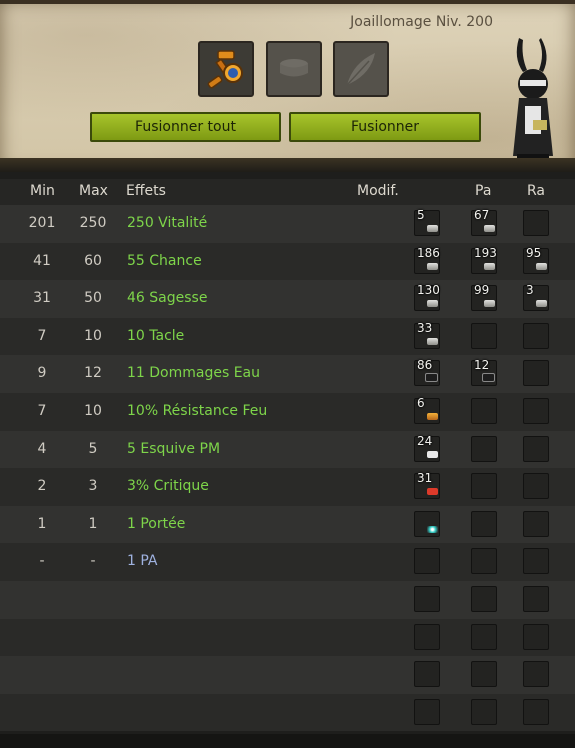 This screenshot has height=748, width=575. I want to click on rune-slot-base: 186, so click(427, 260).